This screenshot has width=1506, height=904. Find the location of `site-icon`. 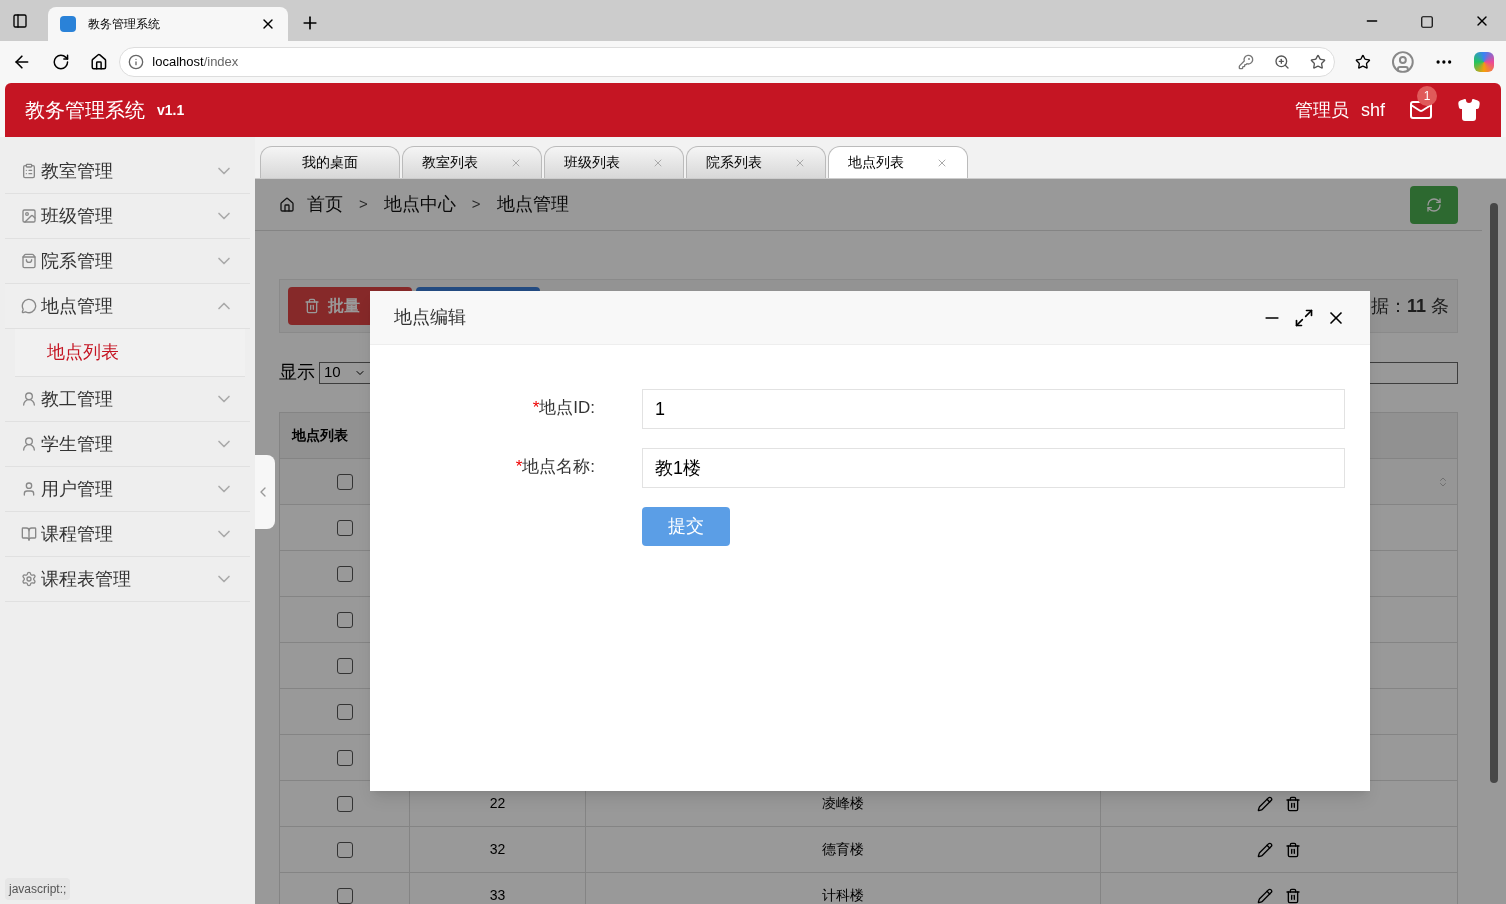

site-icon is located at coordinates (68, 24).